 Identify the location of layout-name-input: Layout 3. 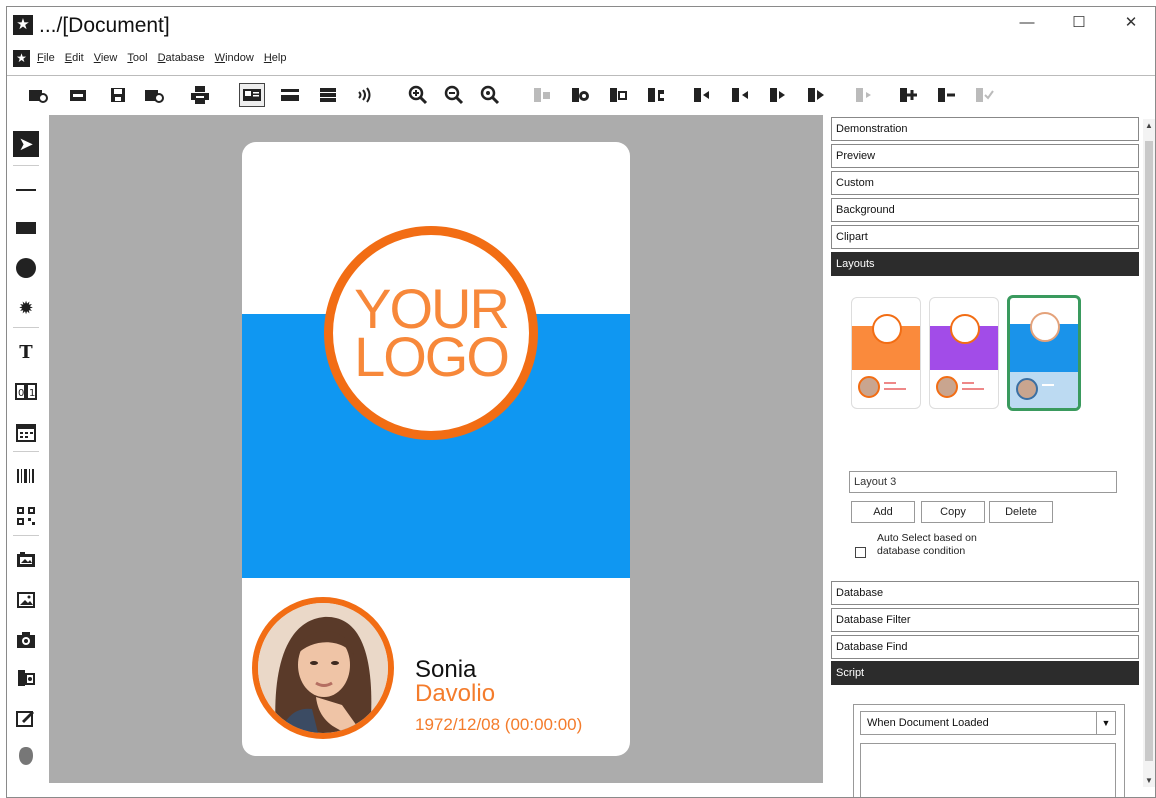
(983, 482).